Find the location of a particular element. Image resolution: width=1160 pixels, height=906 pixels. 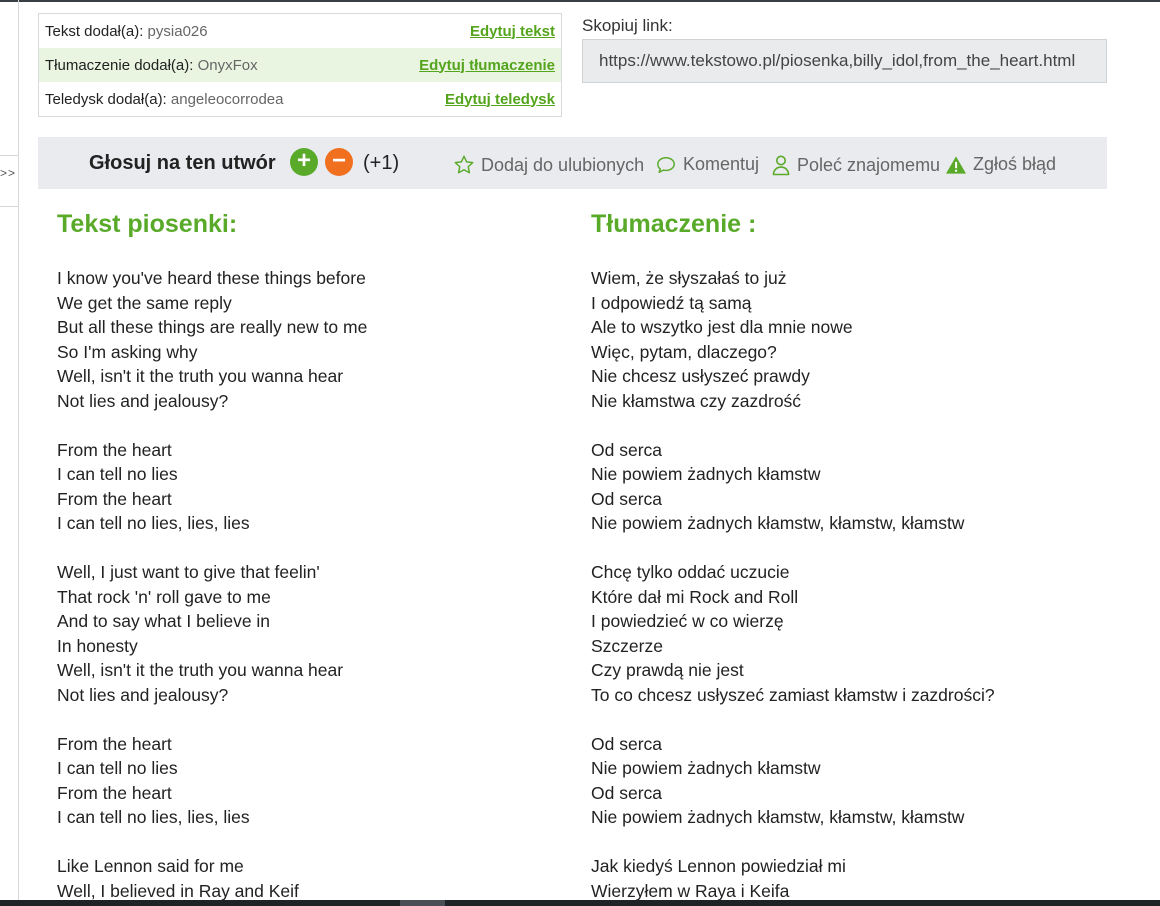

add-favorite-label: Dodaj do ulubionych is located at coordinates (563, 164).